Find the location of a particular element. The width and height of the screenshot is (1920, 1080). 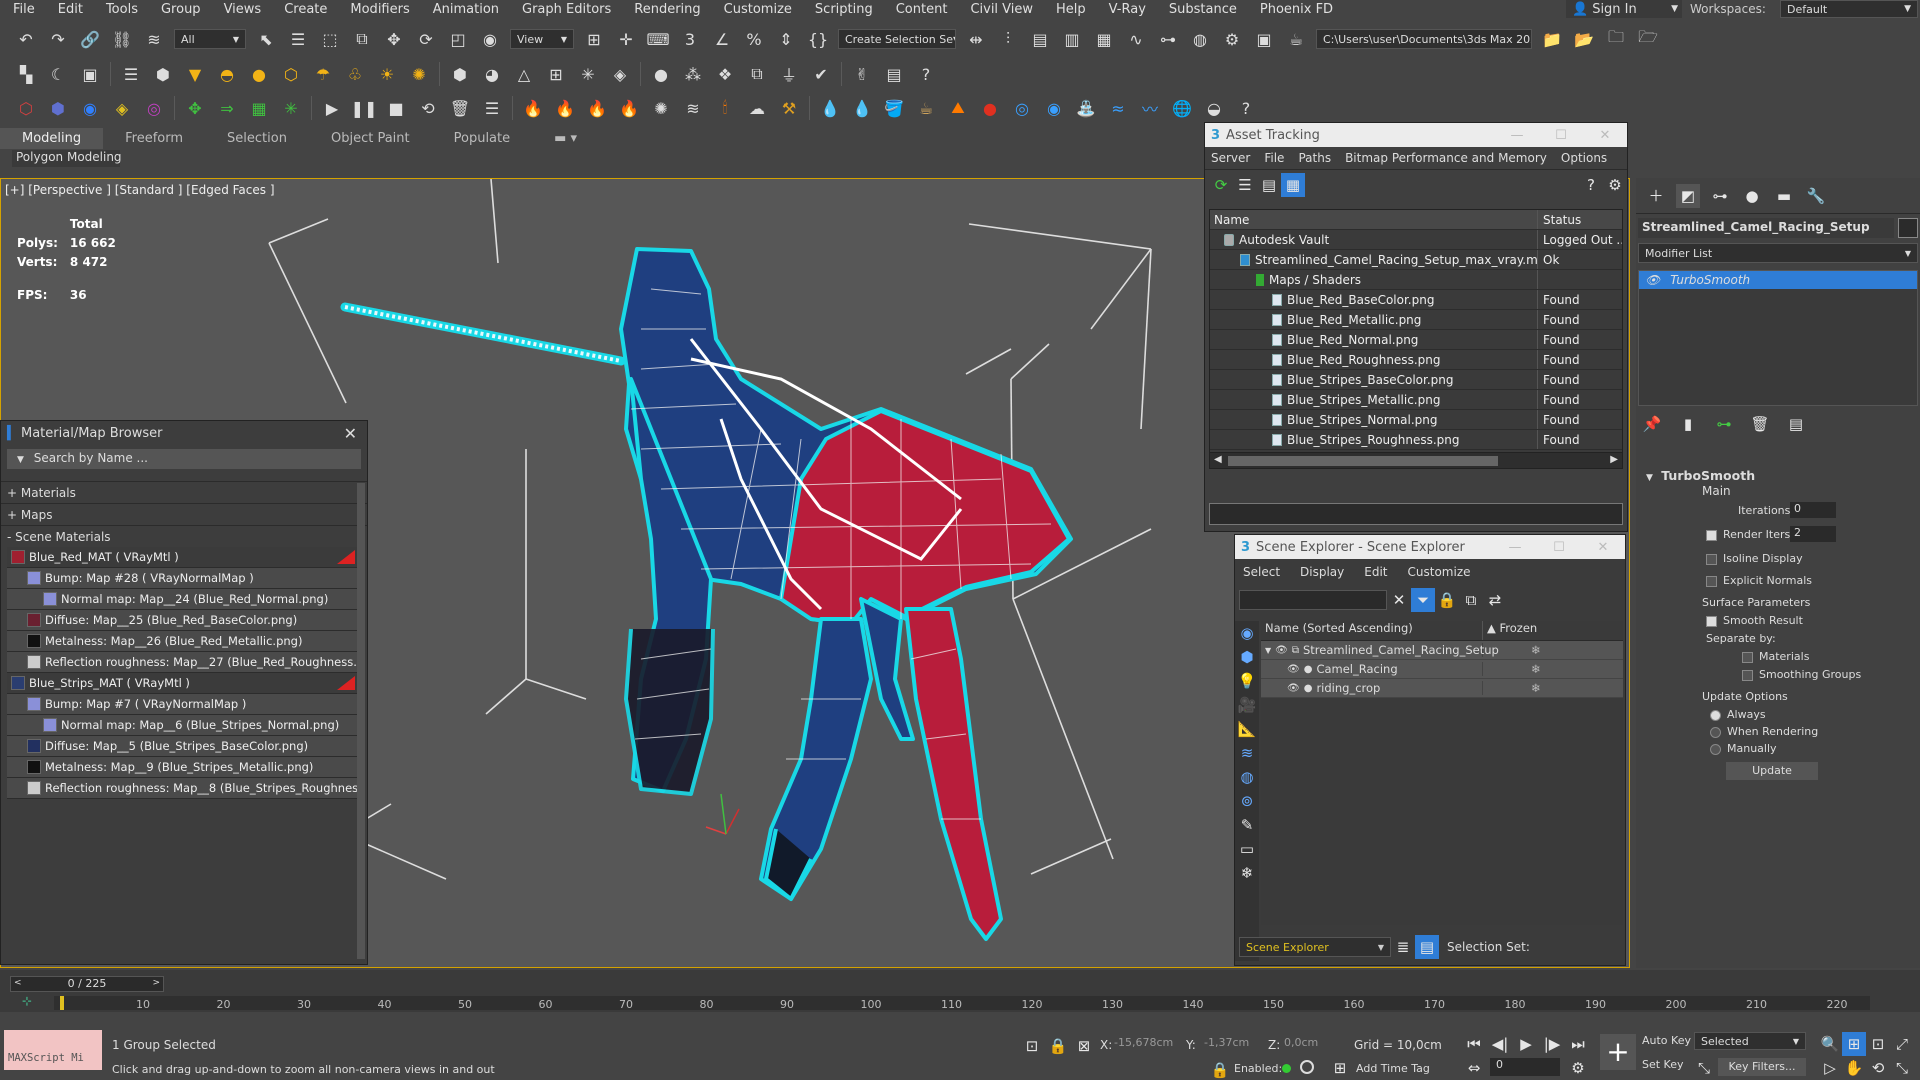

display-spacewarps-icon: ≋ is located at coordinates (1247, 753).